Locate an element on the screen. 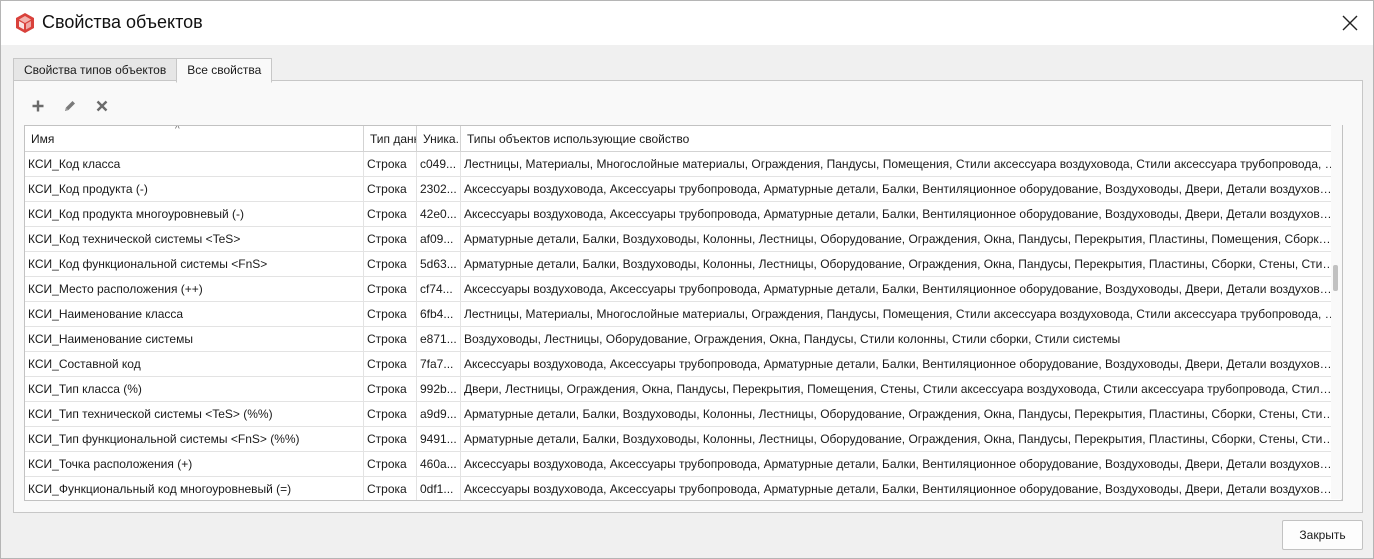  delete-property-button is located at coordinates (102, 106).